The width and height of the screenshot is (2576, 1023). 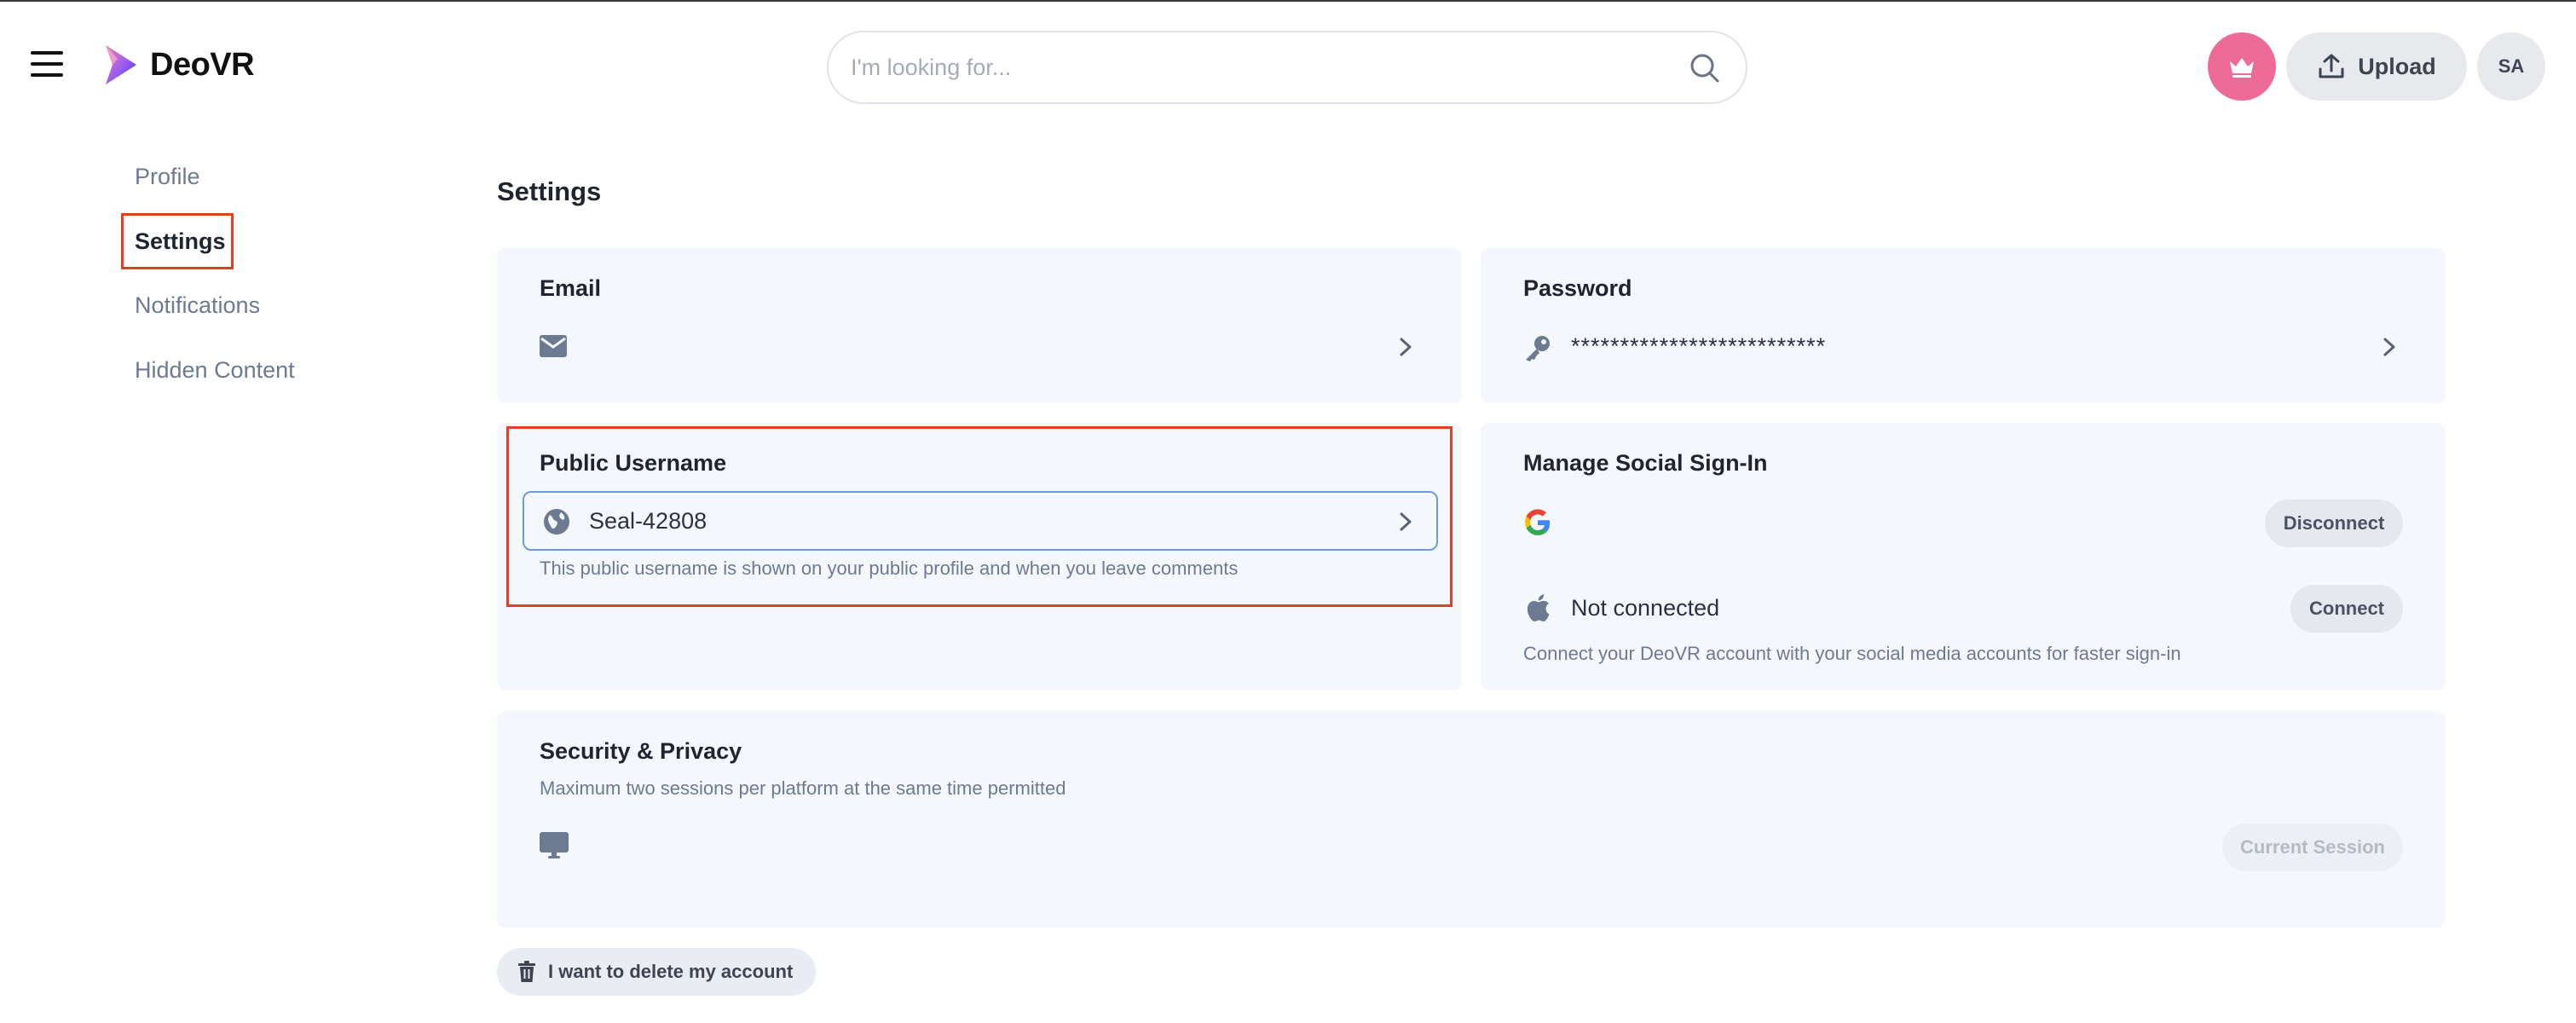 What do you see at coordinates (979, 325) in the screenshot?
I see `email-card: Email` at bounding box center [979, 325].